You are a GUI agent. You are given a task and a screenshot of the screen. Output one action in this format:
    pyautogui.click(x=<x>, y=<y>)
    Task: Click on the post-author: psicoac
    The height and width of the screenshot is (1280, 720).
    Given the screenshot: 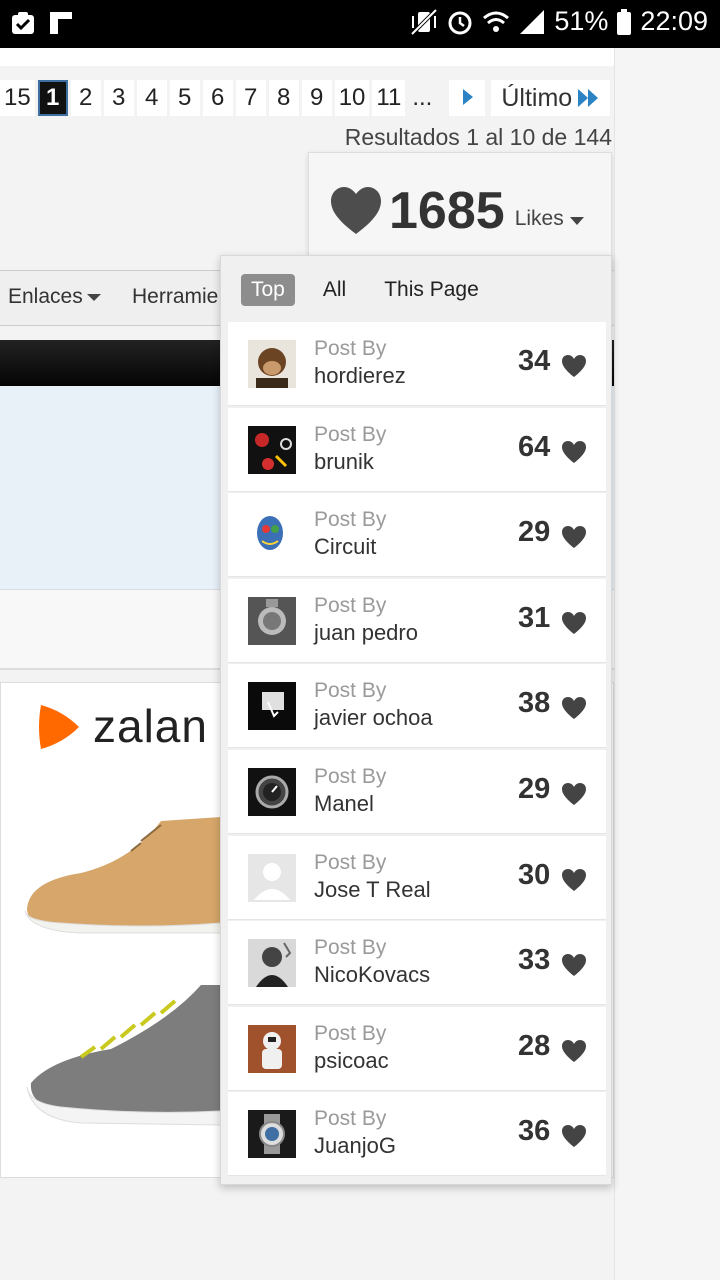 What is the action you would take?
    pyautogui.click(x=351, y=1060)
    